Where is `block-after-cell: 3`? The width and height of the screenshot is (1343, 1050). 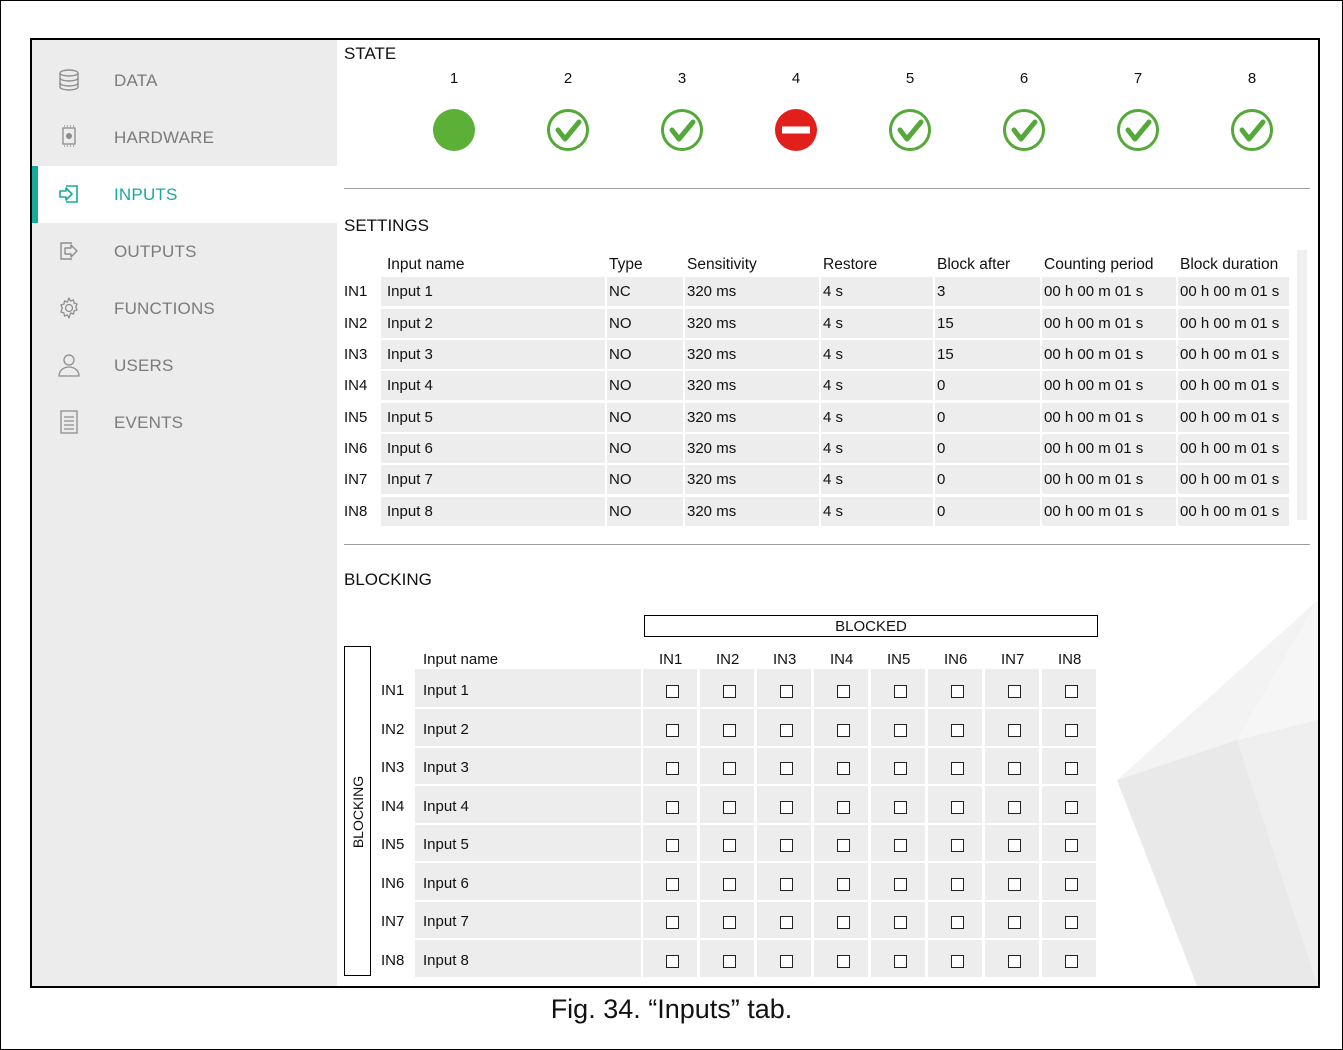 block-after-cell: 3 is located at coordinates (941, 291).